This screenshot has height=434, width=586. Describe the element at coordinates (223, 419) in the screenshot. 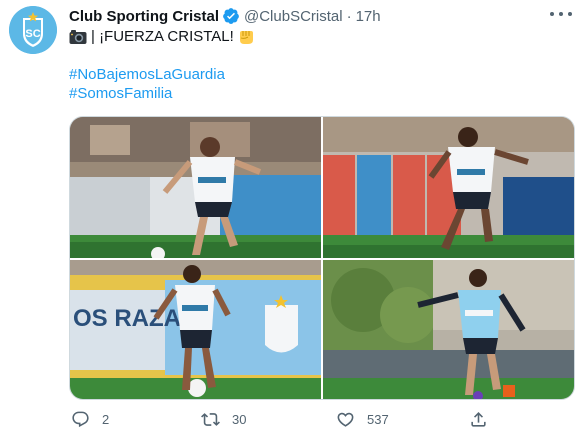

I see `retweet-button: 30` at that location.